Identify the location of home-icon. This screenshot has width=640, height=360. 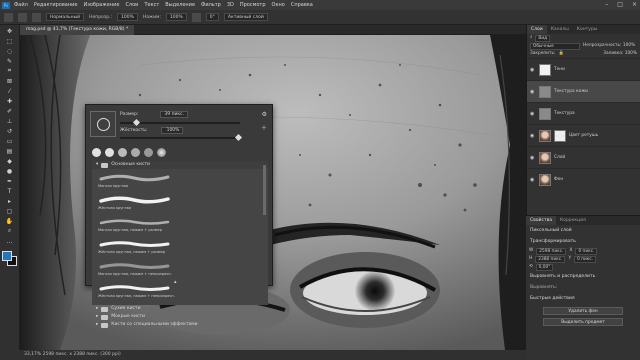
(8, 17).